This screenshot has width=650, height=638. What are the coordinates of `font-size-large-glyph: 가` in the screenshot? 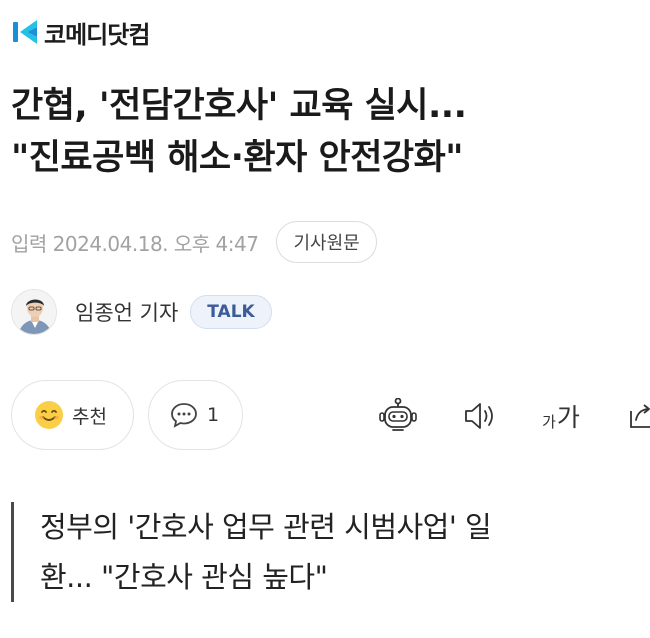 It's located at (568, 417).